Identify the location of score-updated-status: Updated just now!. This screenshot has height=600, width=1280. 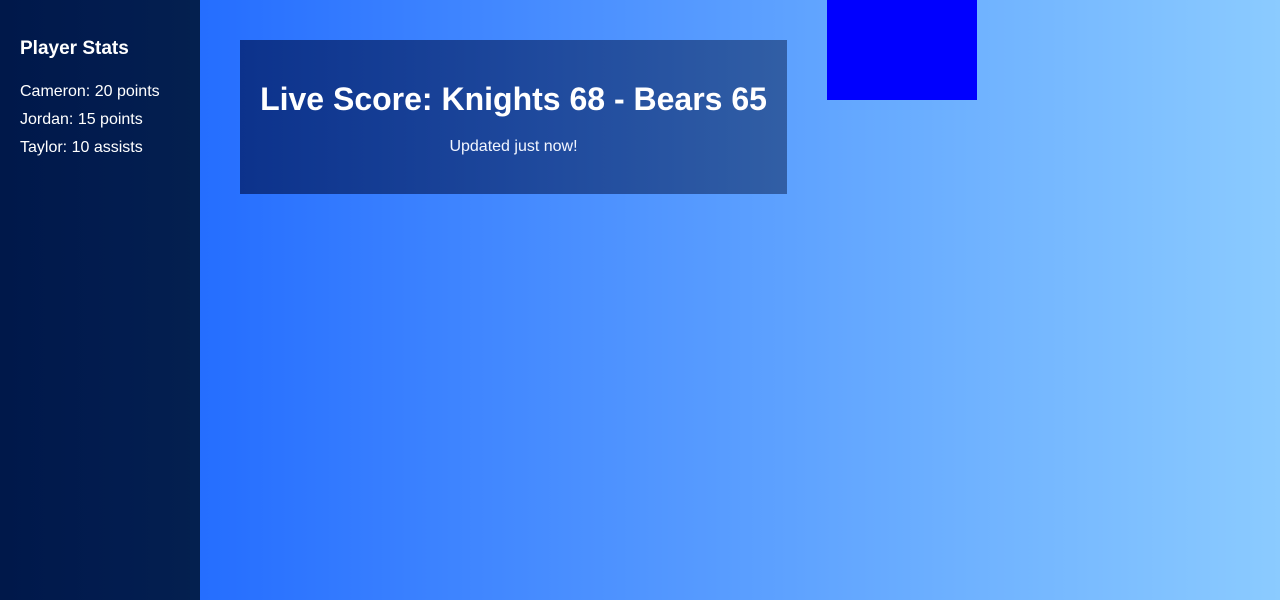
(513, 146).